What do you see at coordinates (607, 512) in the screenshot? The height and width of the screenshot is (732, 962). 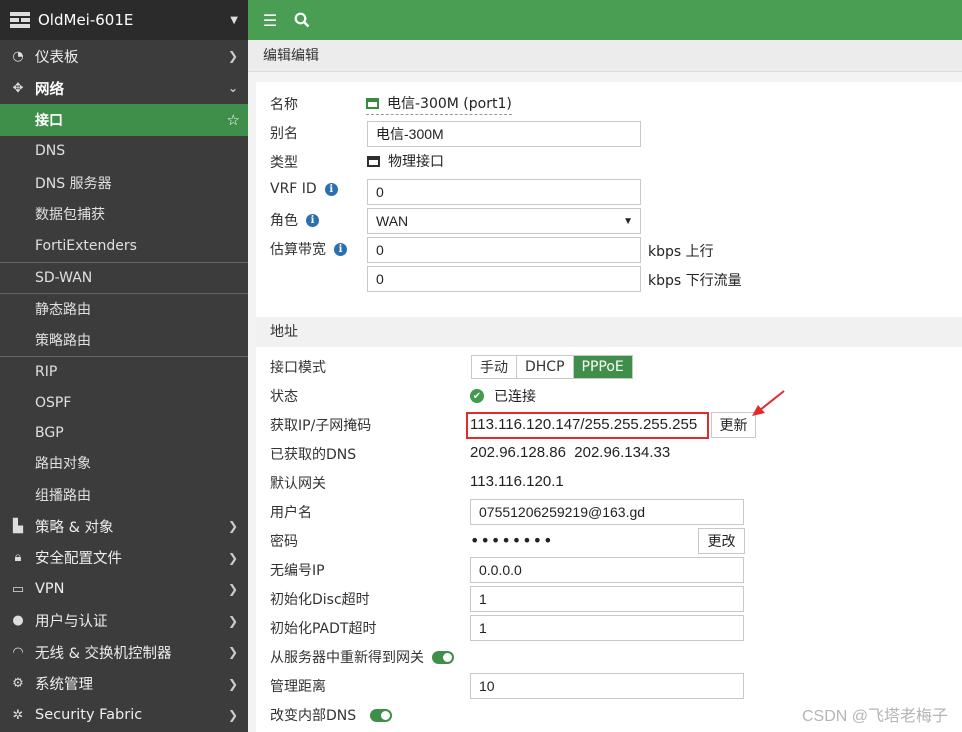 I see `username-input: 07551206259219@163.gd` at bounding box center [607, 512].